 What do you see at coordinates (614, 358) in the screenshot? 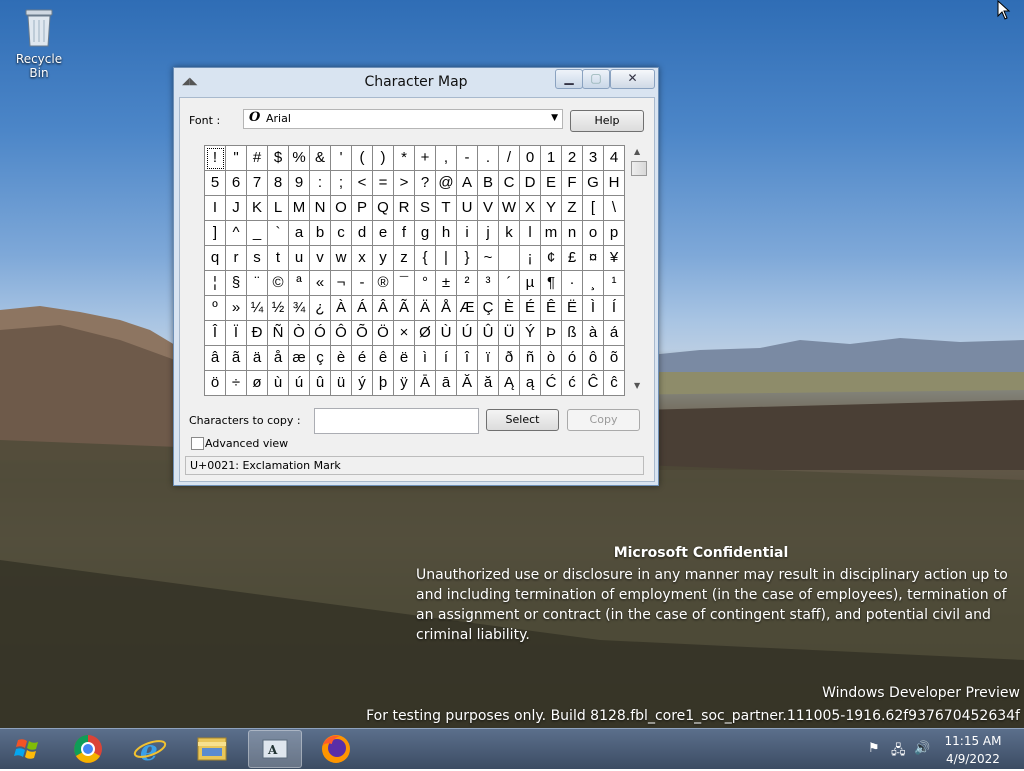
I see `character-cell: õ` at bounding box center [614, 358].